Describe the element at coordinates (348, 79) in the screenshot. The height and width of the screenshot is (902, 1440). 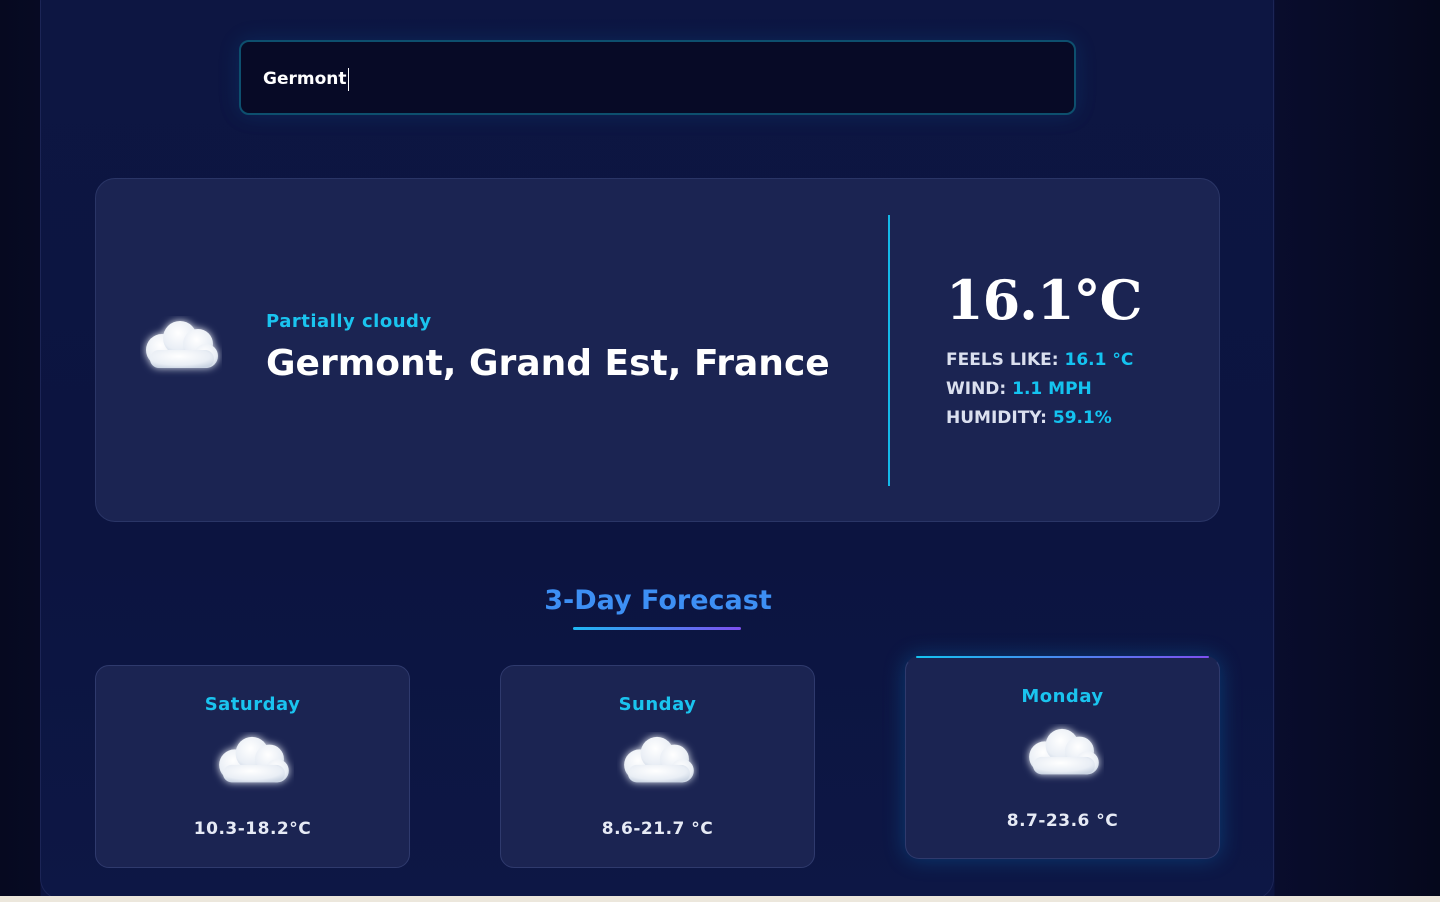
I see `text-caret` at that location.